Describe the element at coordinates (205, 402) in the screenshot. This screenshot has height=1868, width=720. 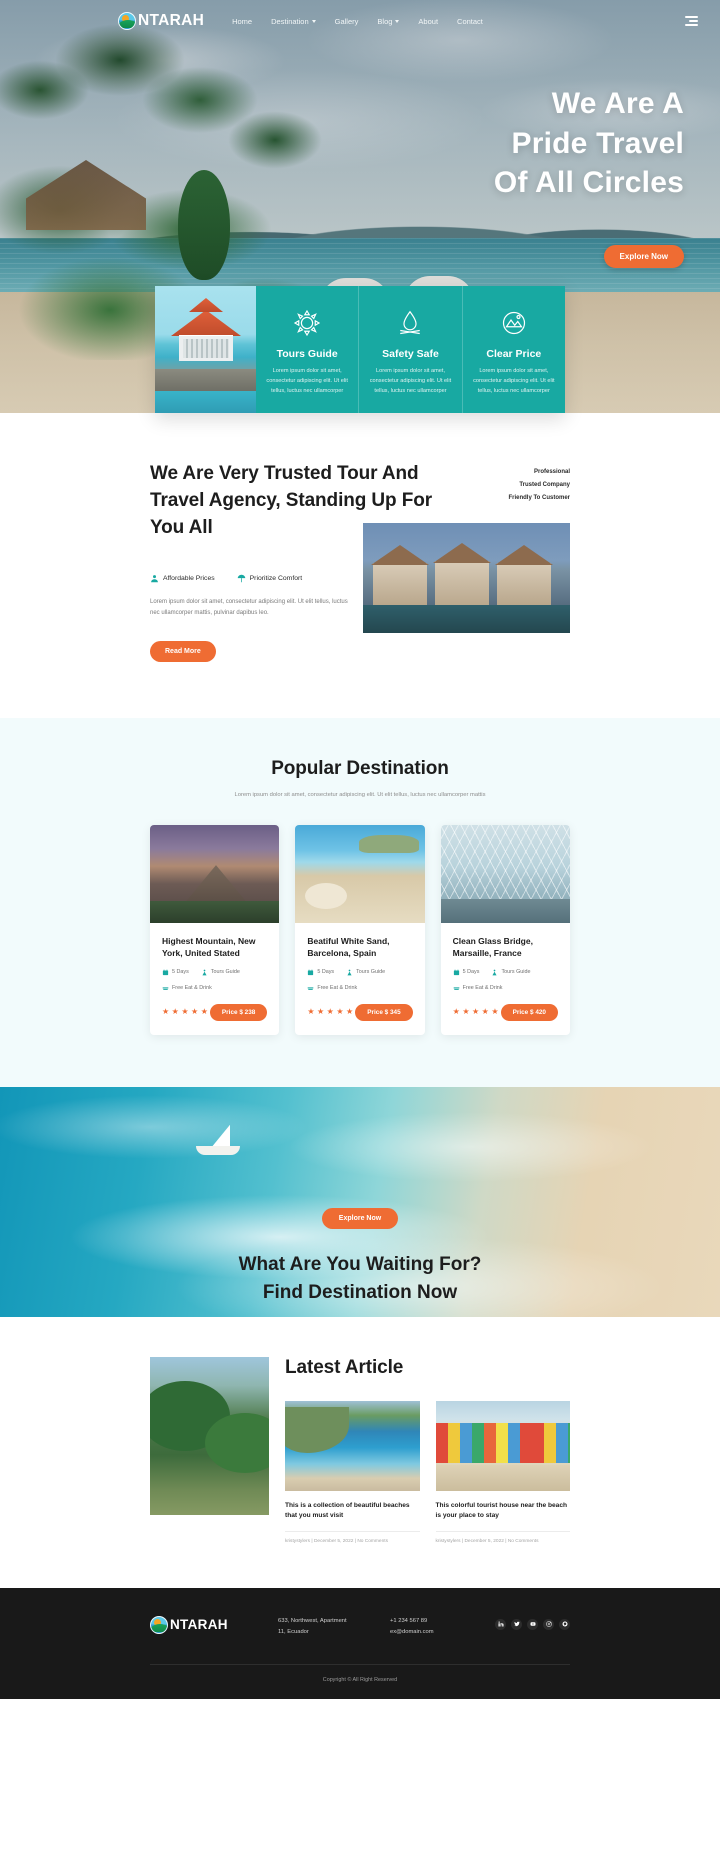
I see `gazebo-water` at that location.